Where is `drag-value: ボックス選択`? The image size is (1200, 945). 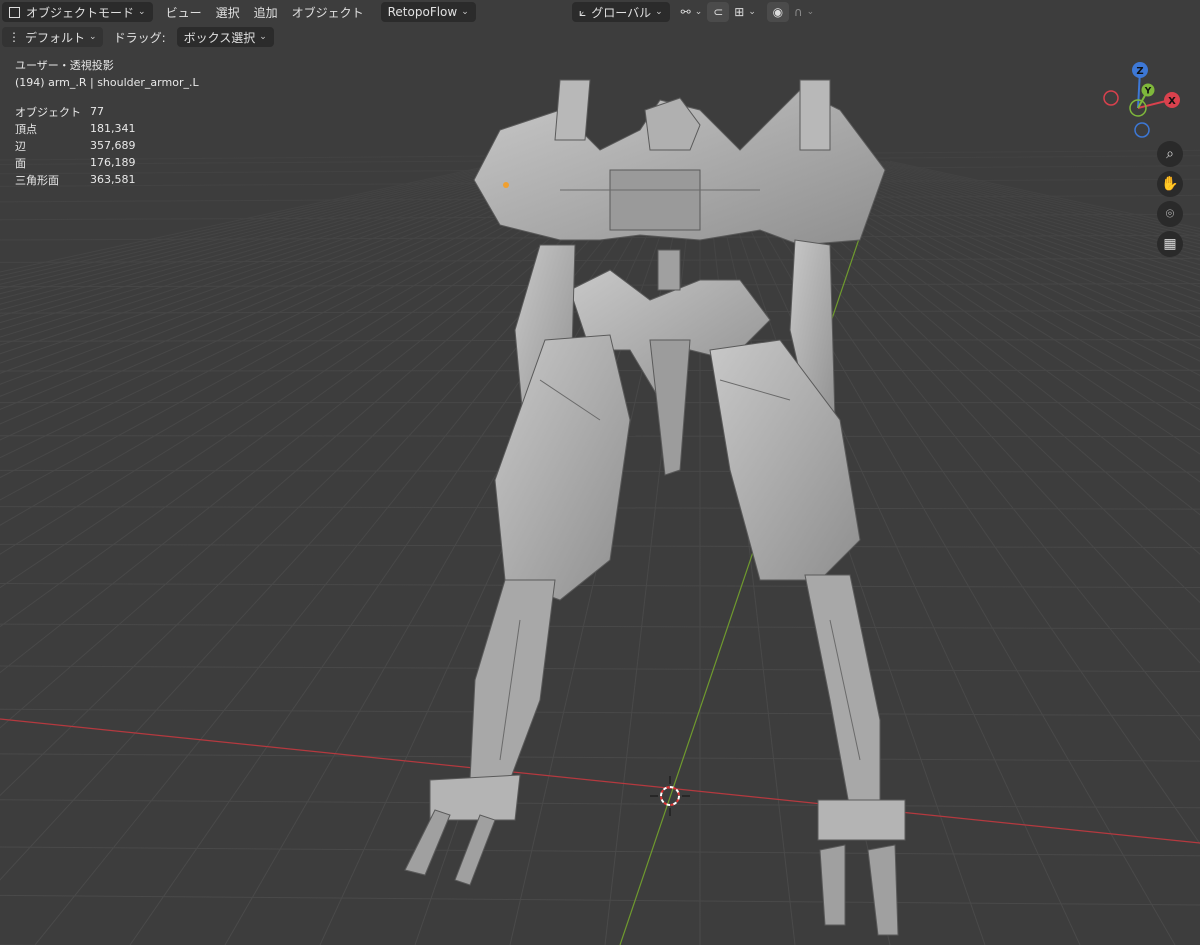
drag-value: ボックス選択 is located at coordinates (219, 37).